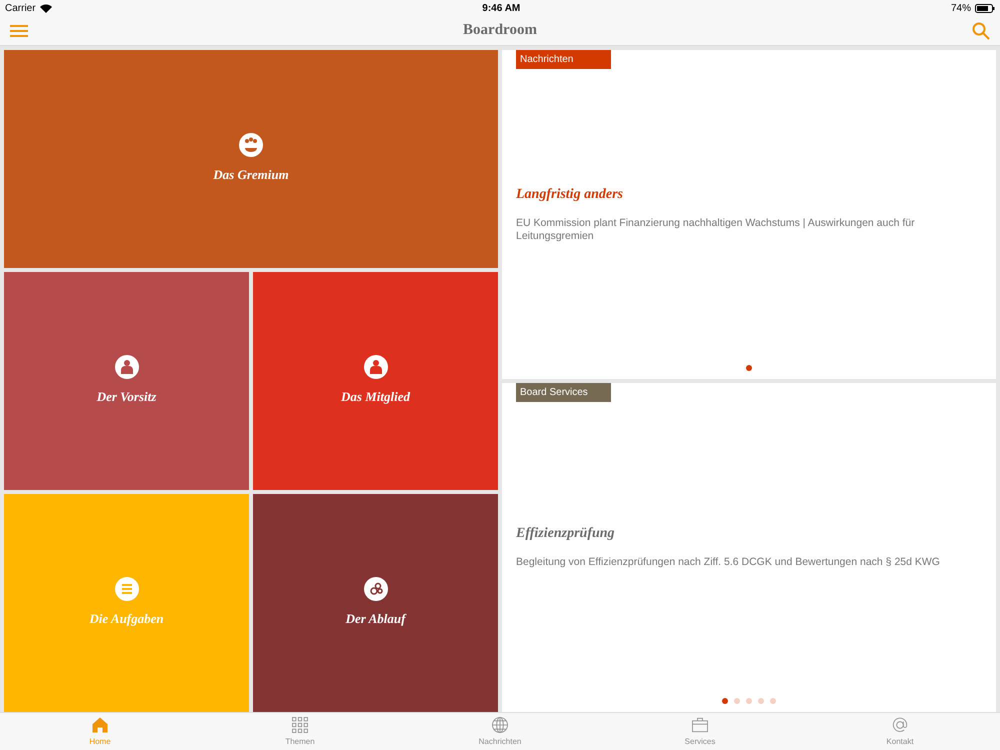 The image size is (1000, 750). Describe the element at coordinates (981, 31) in the screenshot. I see `search-icon` at that location.